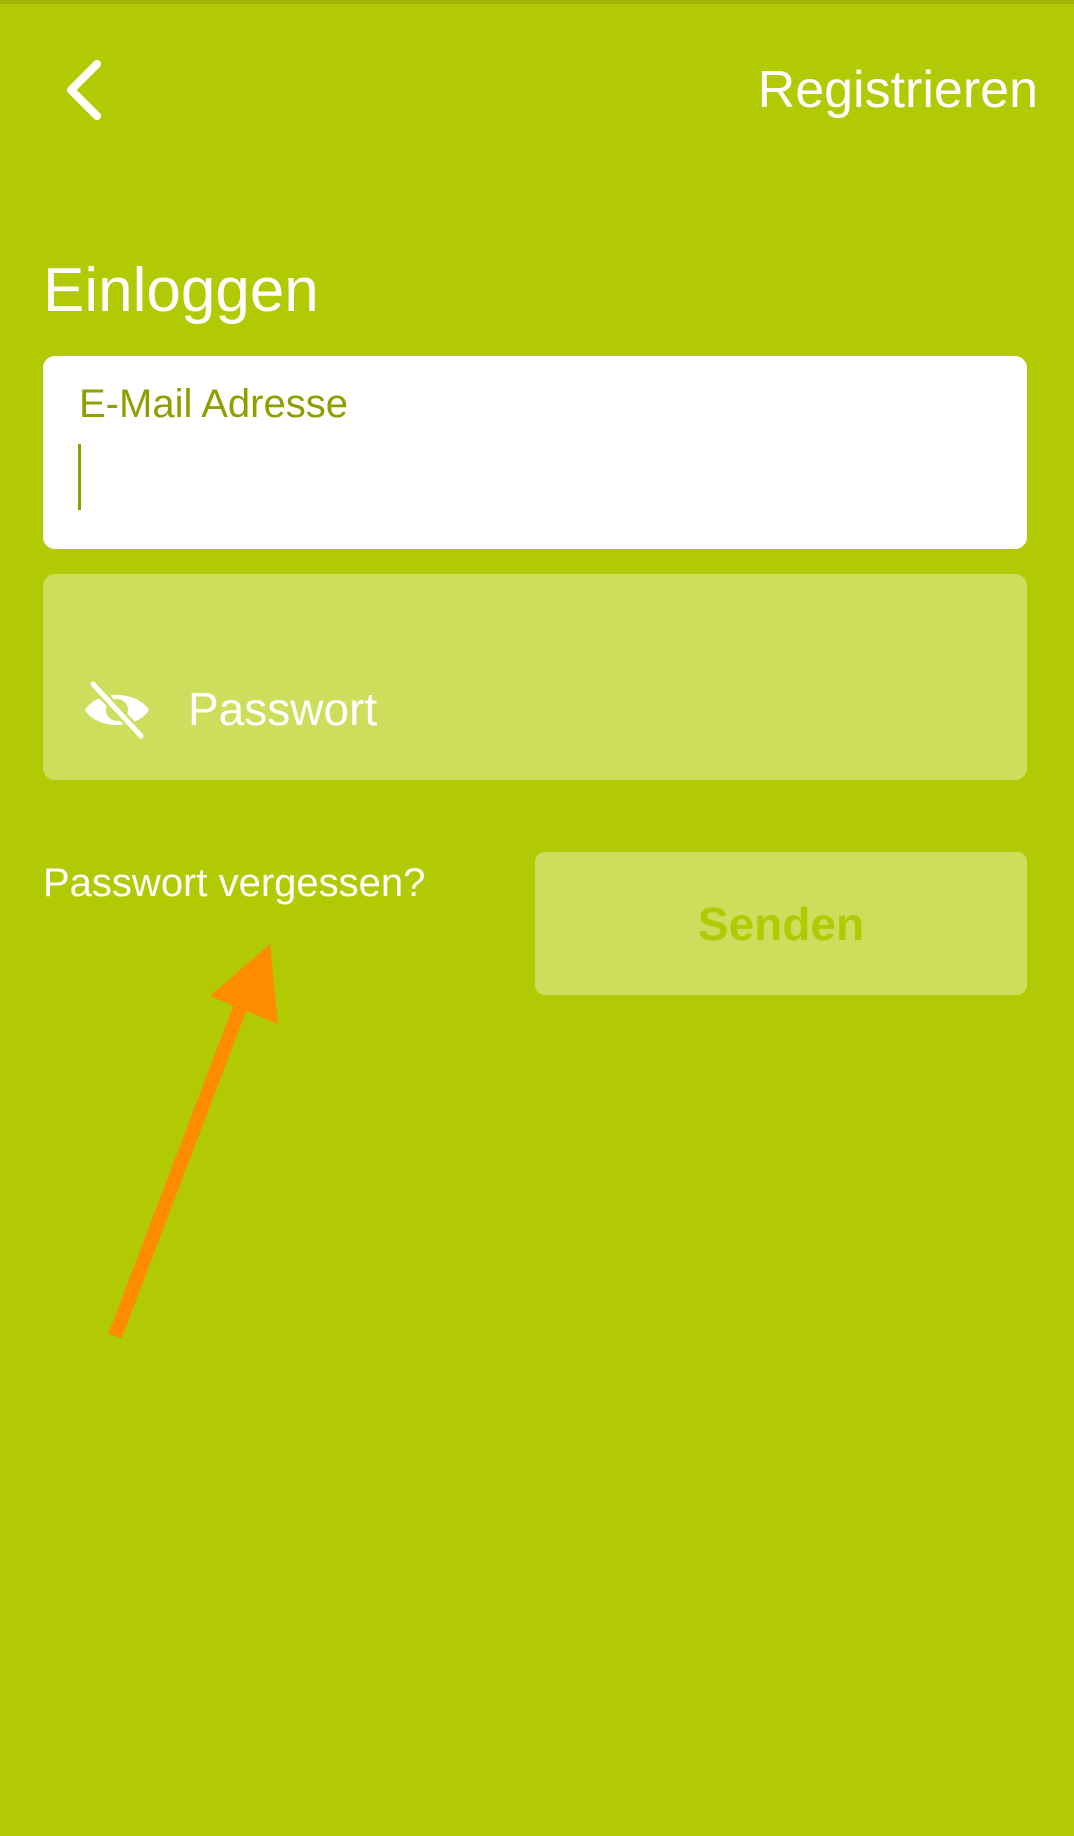 The width and height of the screenshot is (1074, 1836). I want to click on password-field: Passwort, so click(535, 677).